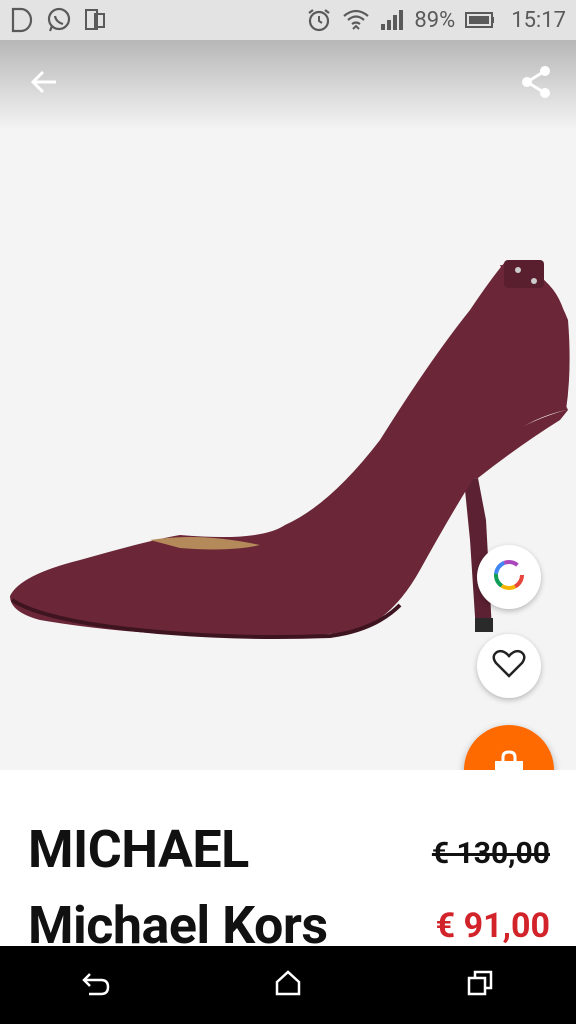 The width and height of the screenshot is (576, 1024). I want to click on clock: 15:17, so click(538, 20).